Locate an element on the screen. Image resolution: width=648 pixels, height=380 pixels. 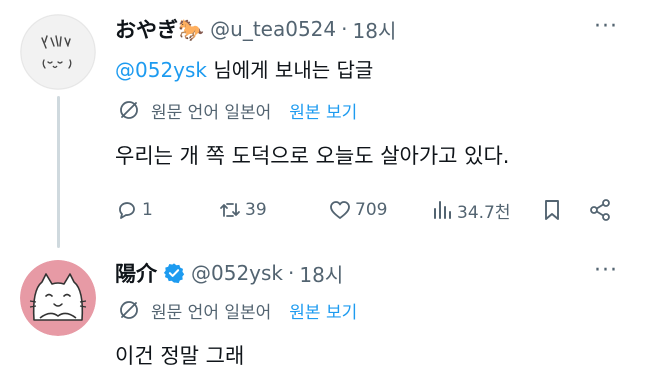
views-count: 34.7천 is located at coordinates (484, 212).